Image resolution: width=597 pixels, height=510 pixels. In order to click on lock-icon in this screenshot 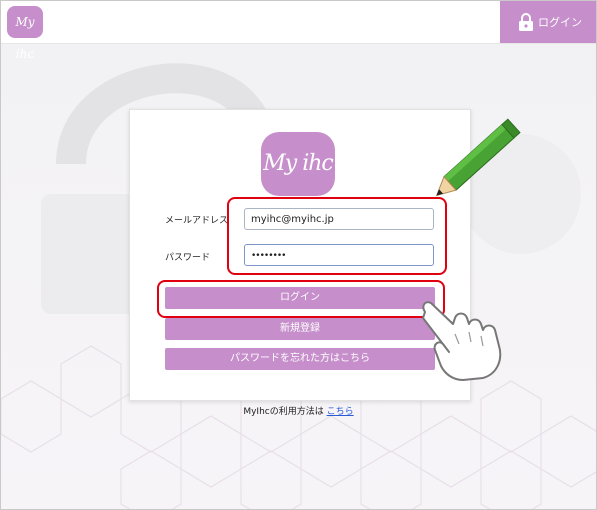, I will do `click(526, 22)`.